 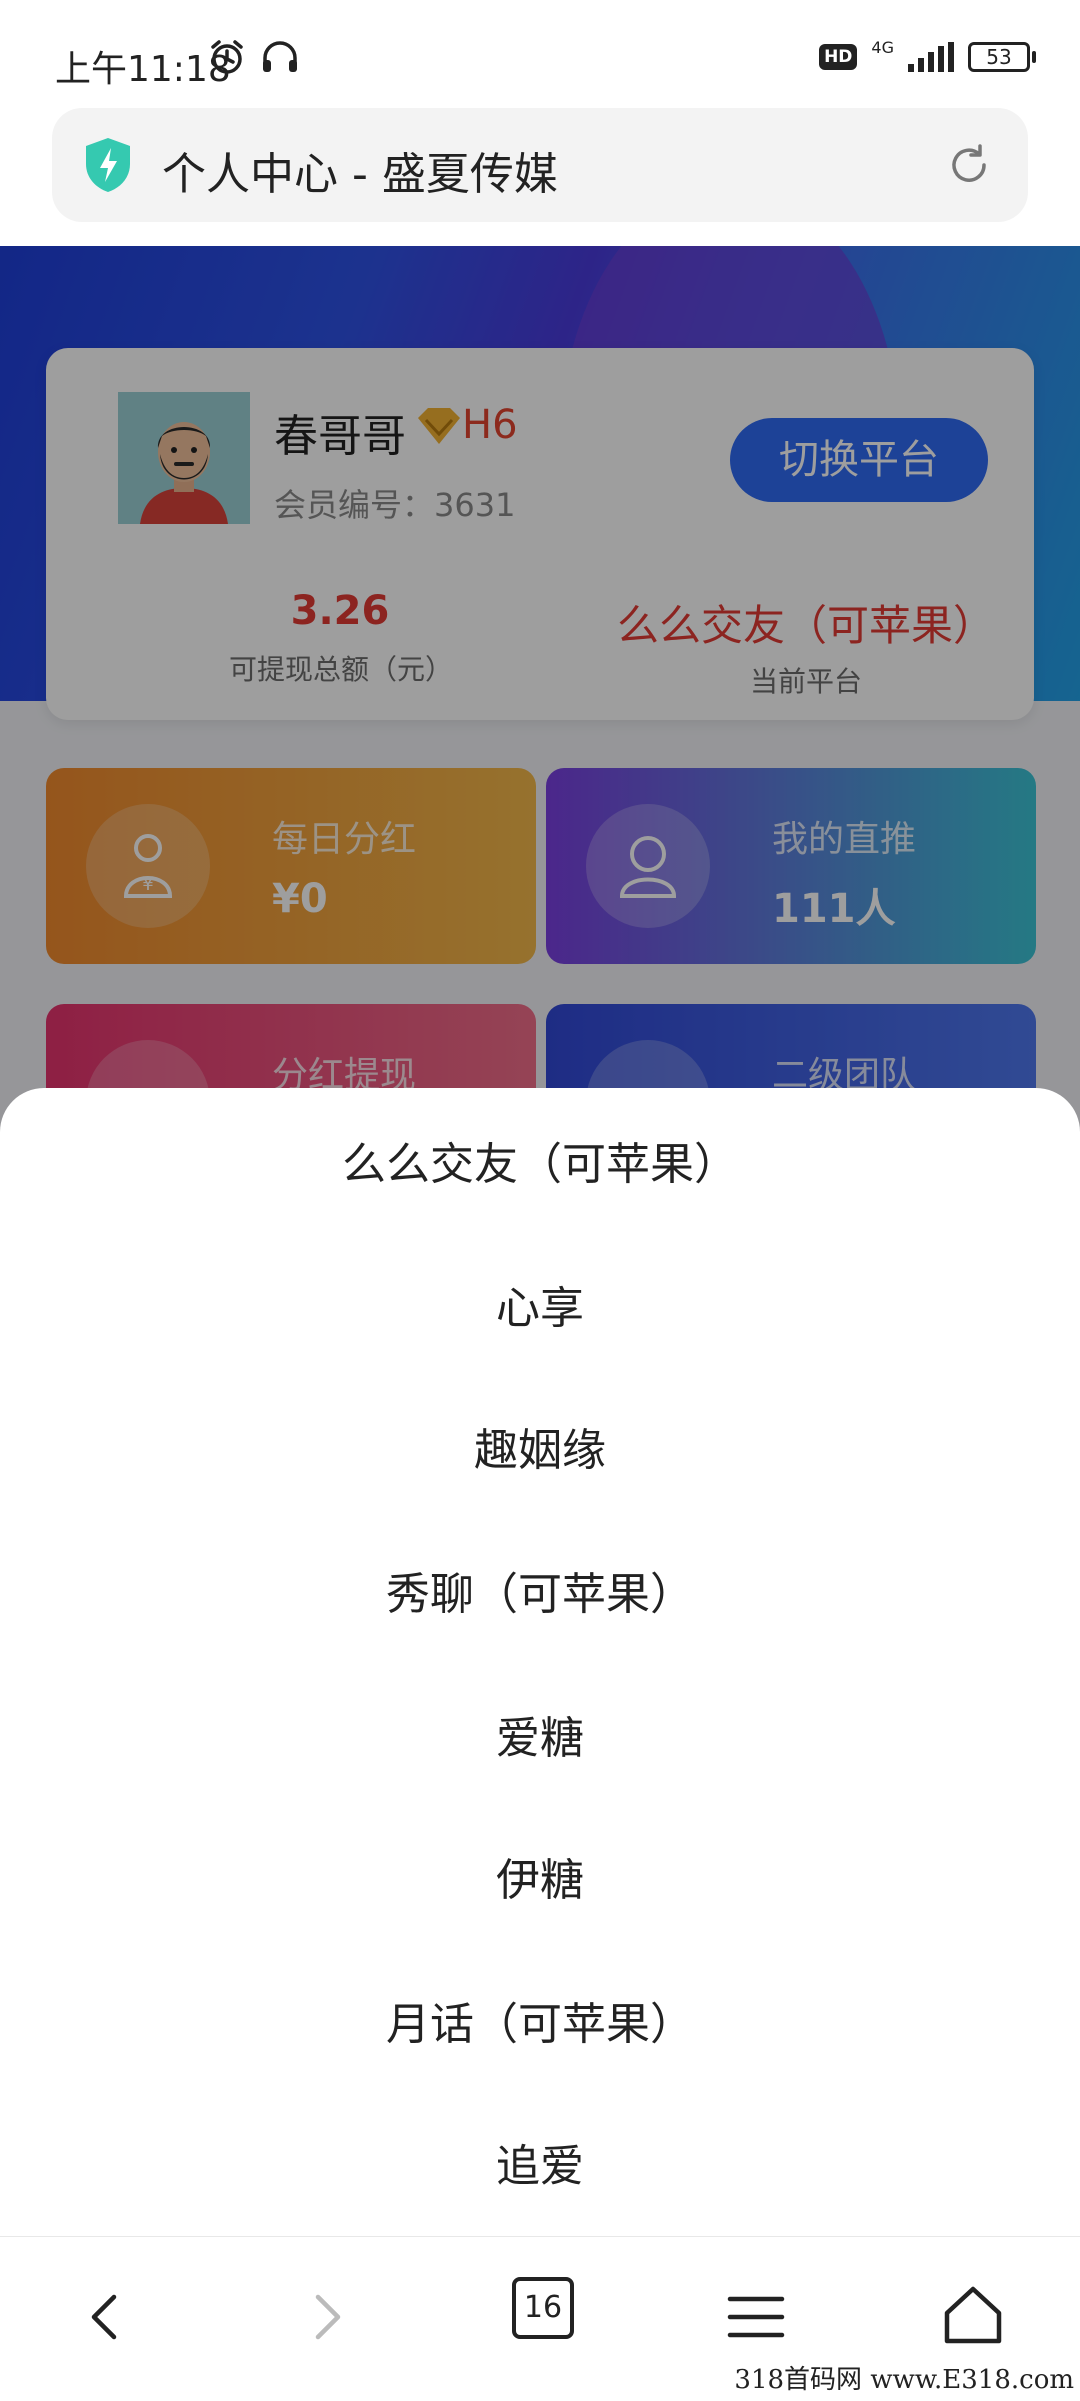 I want to click on status-time: 上午11:18, so click(x=143, y=69).